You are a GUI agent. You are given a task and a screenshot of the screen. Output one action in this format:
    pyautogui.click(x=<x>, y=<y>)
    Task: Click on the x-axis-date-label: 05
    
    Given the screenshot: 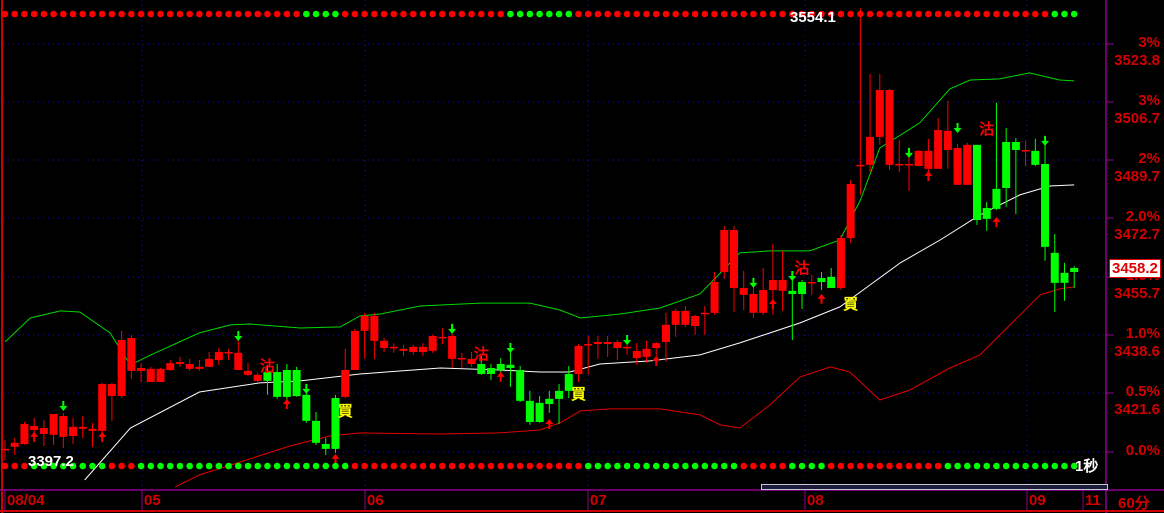 What is the action you would take?
    pyautogui.click(x=152, y=500)
    